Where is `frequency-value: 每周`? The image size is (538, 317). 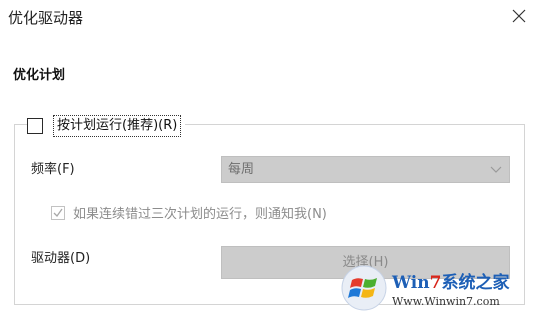
frequency-value: 每周 is located at coordinates (241, 169).